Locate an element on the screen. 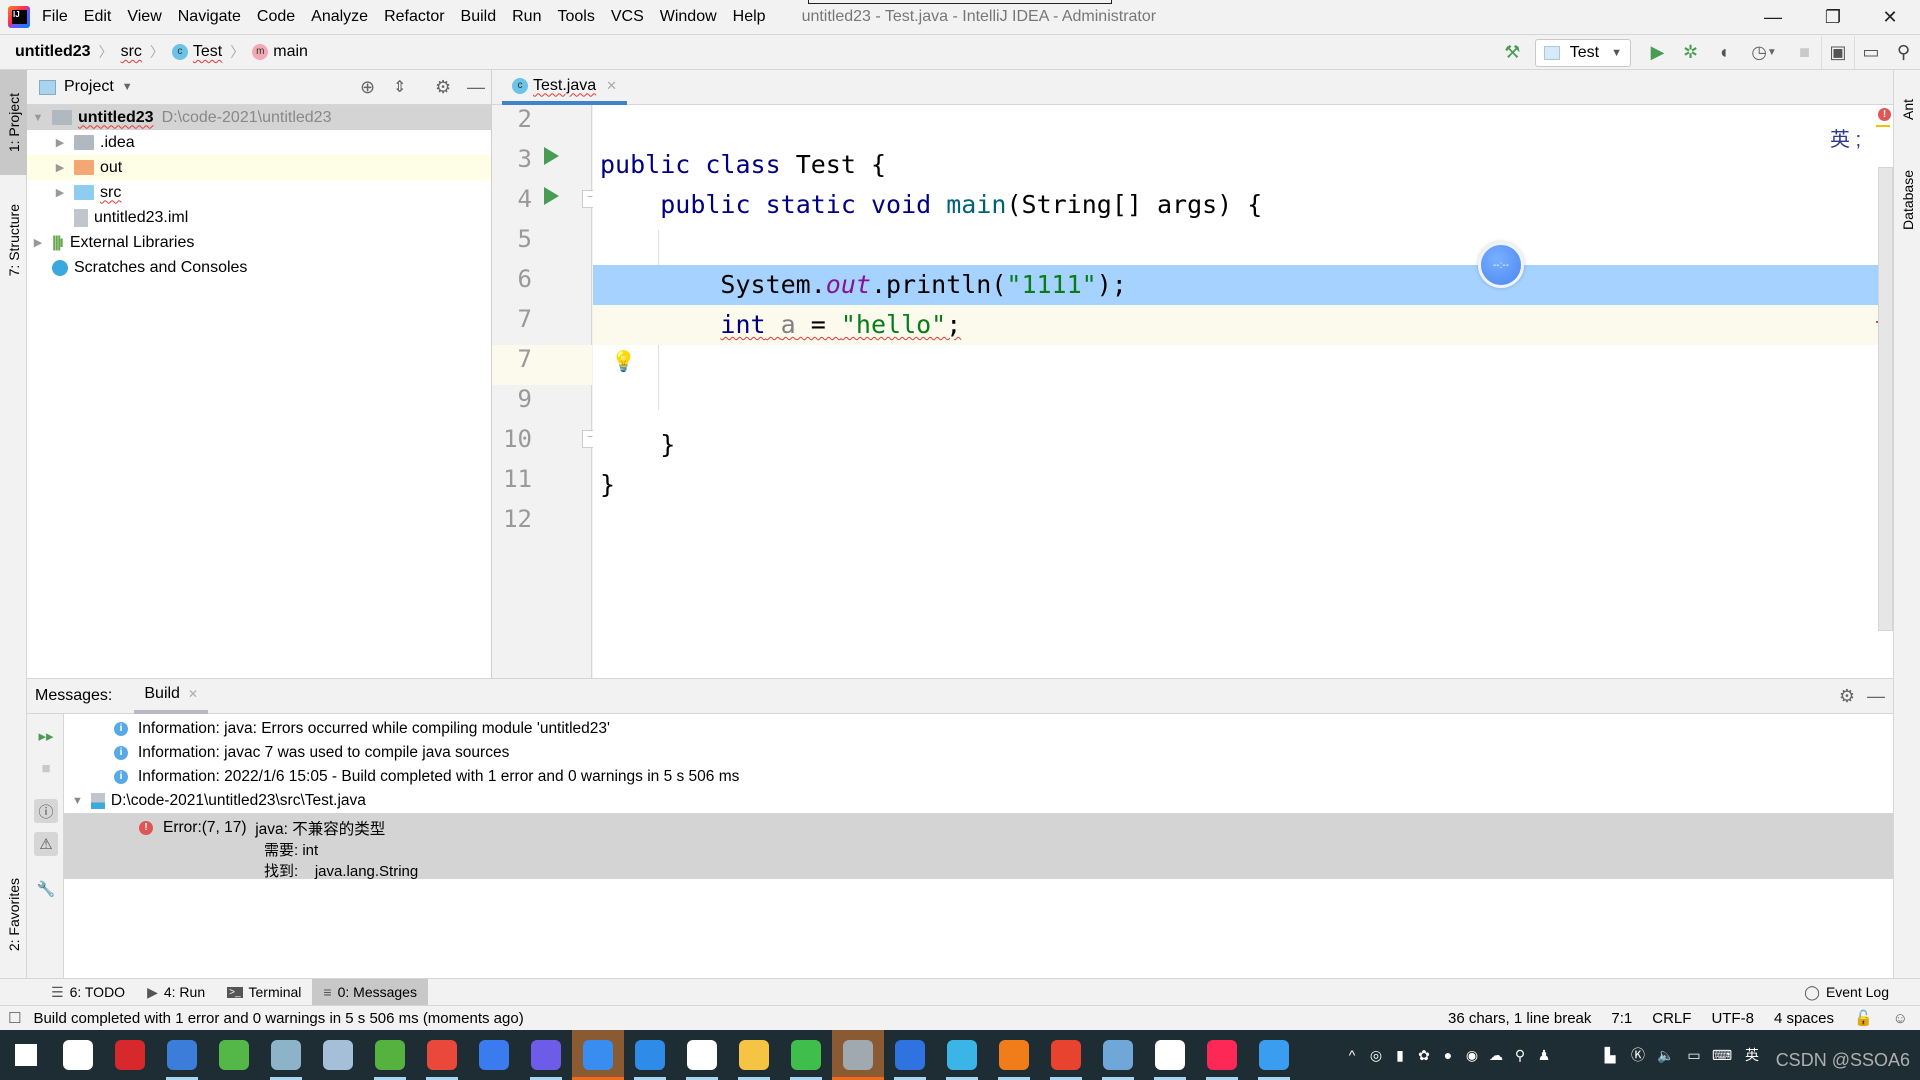 The image size is (1920, 1080). wechat-tray-icon: ● is located at coordinates (1448, 1055).